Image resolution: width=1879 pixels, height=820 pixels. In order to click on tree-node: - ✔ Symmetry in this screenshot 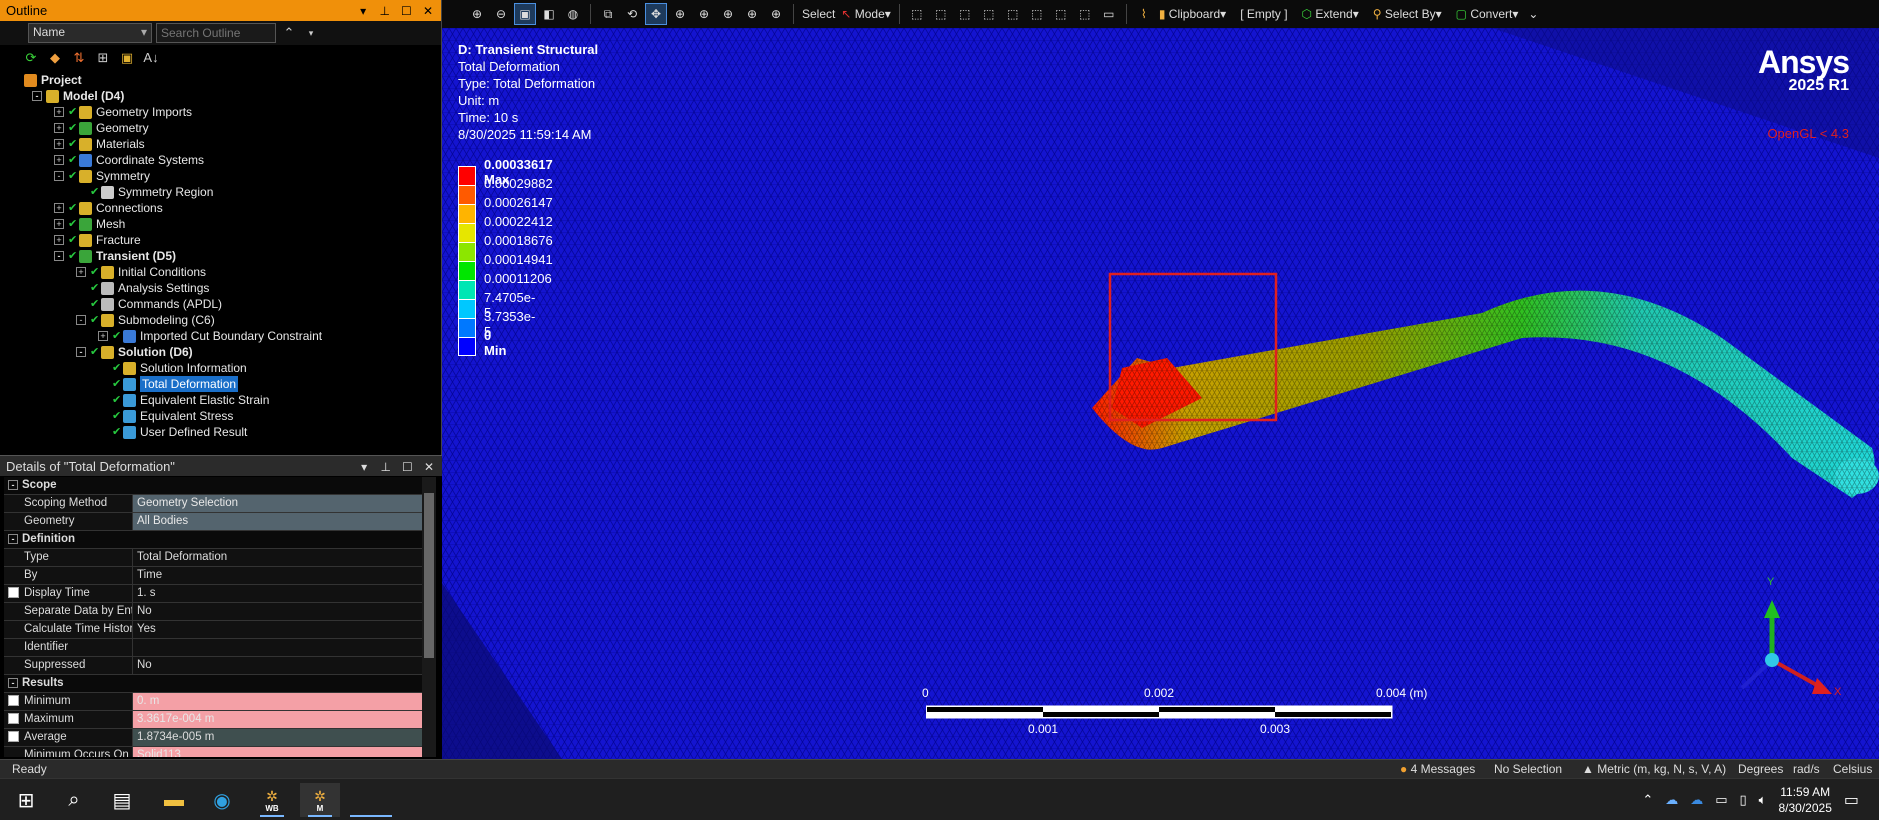, I will do `click(102, 176)`.